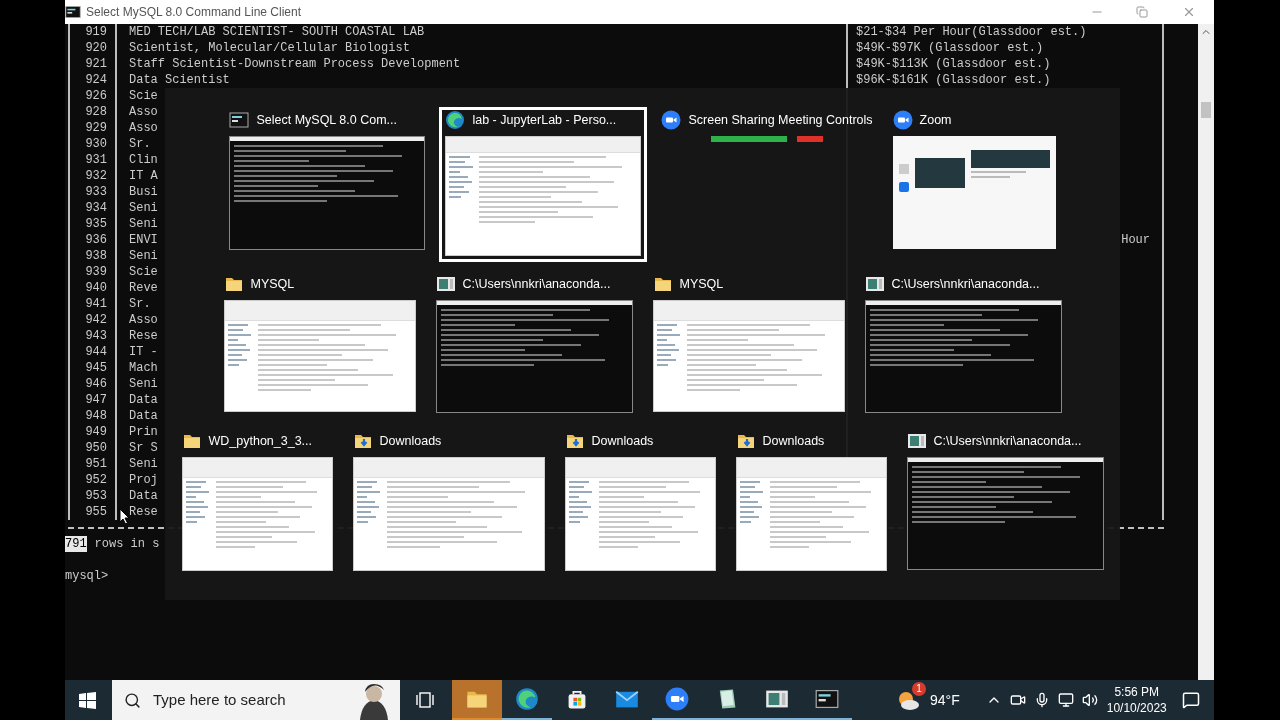  What do you see at coordinates (96, 64) in the screenshot?
I see `row-id: 921` at bounding box center [96, 64].